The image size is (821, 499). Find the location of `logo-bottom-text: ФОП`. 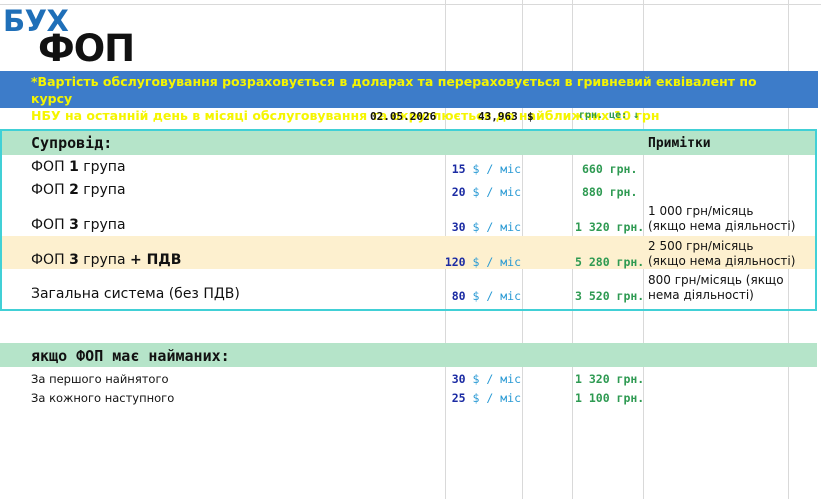

logo-bottom-text: ФОП is located at coordinates (86, 48).